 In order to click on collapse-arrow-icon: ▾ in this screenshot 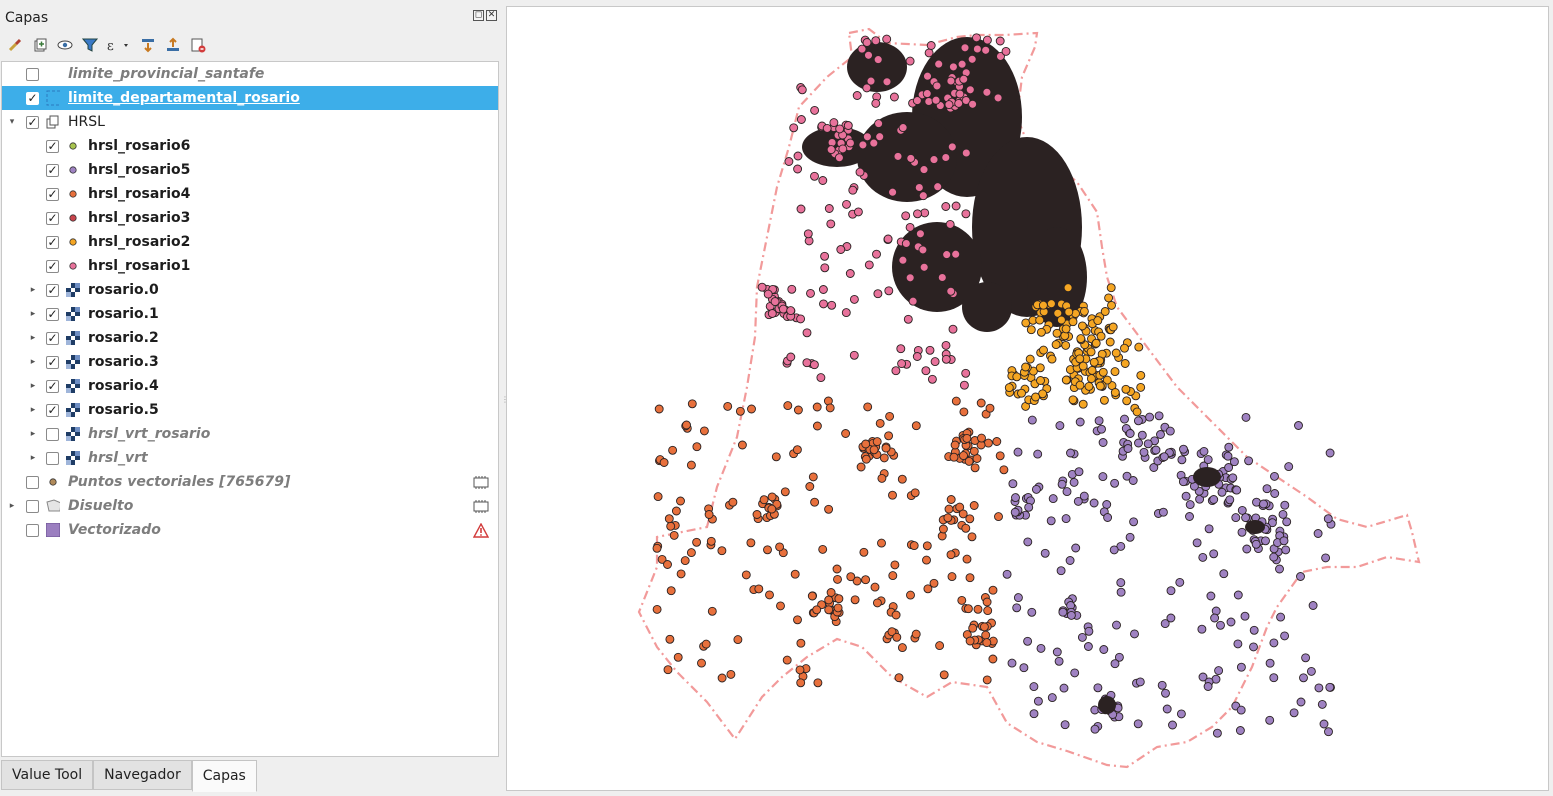, I will do `click(12, 122)`.